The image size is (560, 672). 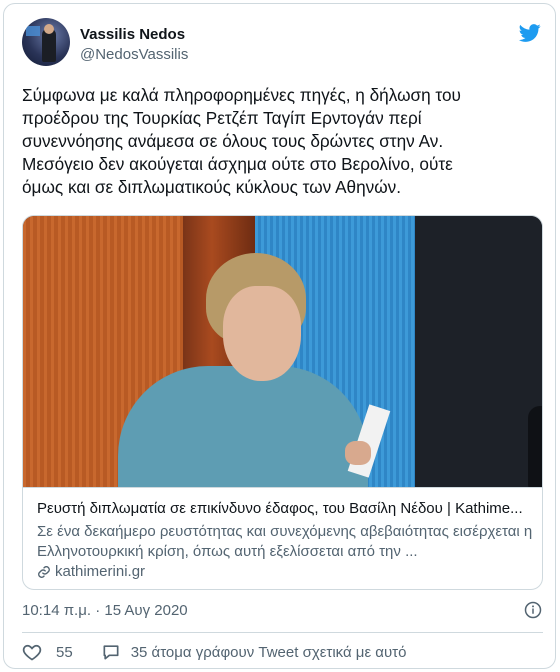 I want to click on twitter-bird-icon, so click(x=530, y=33).